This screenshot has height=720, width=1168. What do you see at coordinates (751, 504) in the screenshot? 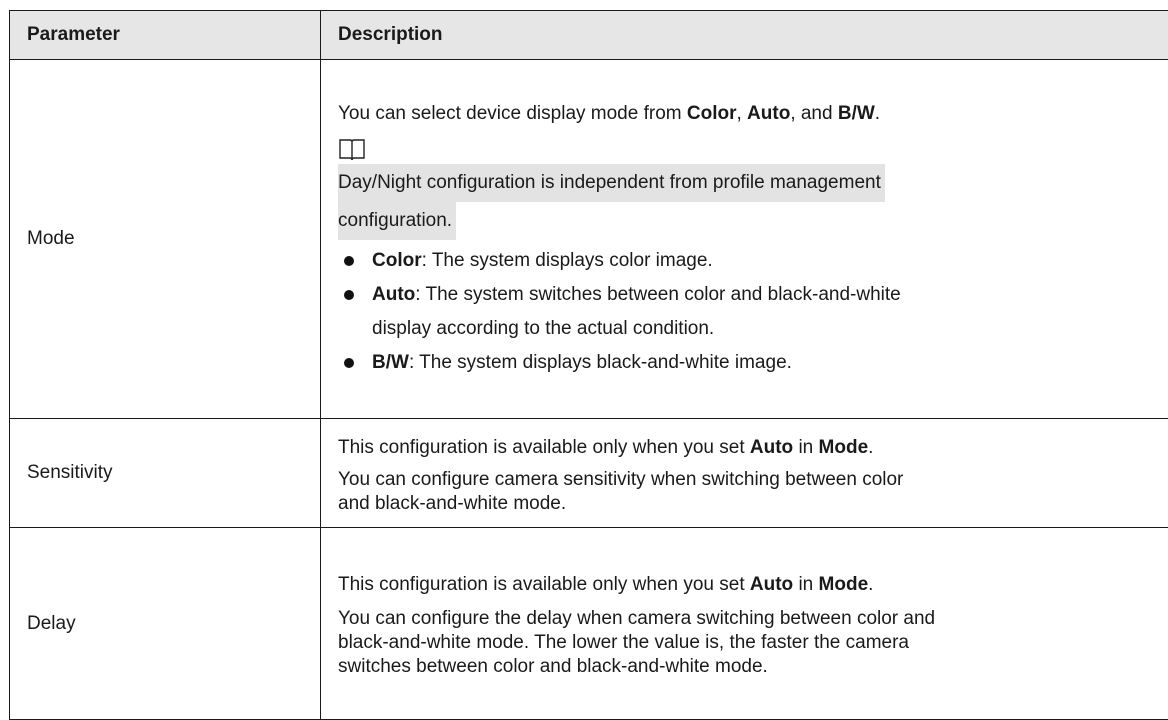
I see `description-line: and black-and-white mode.` at bounding box center [751, 504].